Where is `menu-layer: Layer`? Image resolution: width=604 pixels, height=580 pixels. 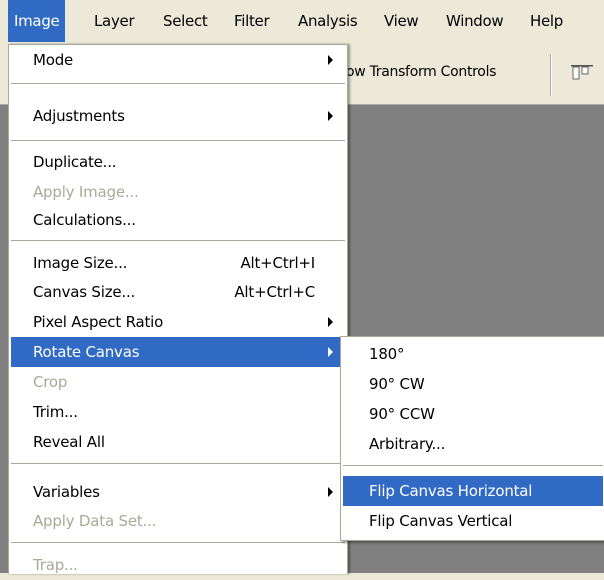 menu-layer: Layer is located at coordinates (114, 21).